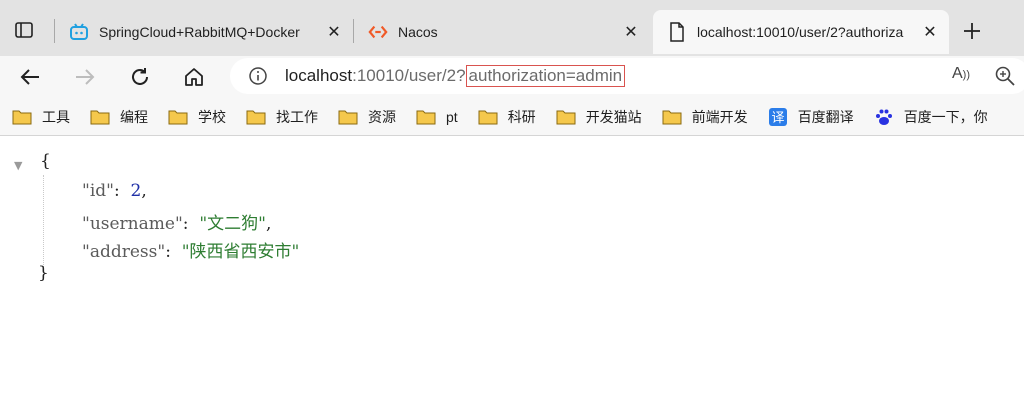 The height and width of the screenshot is (405, 1024). I want to click on tab-actions-icon, so click(24, 30).